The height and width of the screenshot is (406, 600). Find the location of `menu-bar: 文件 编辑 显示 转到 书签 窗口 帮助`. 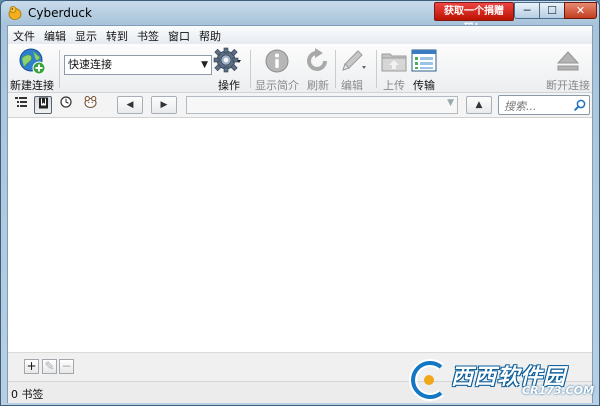

menu-bar: 文件 编辑 显示 转到 书签 窗口 帮助 is located at coordinates (300, 35).